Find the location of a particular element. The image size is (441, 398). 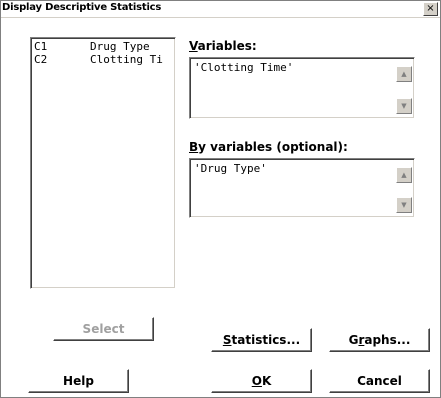

close-icon: × is located at coordinates (430, 8).